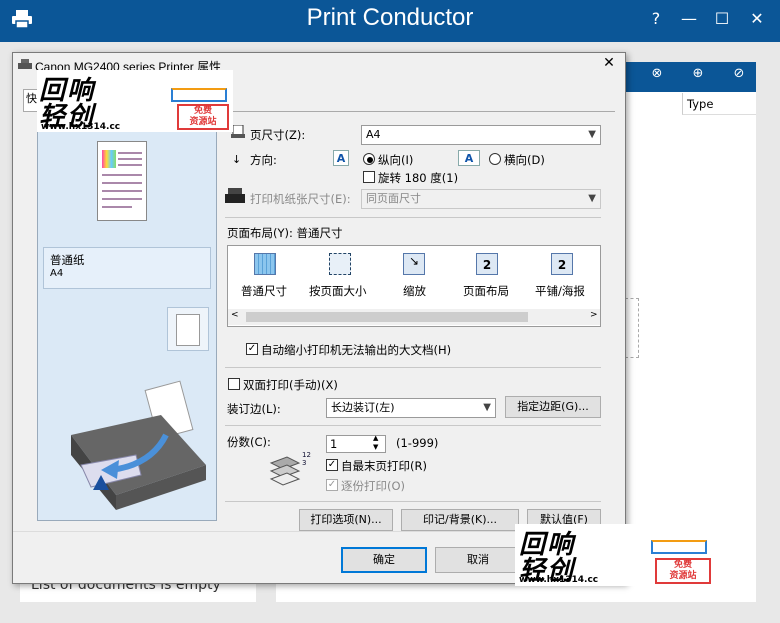 The height and width of the screenshot is (623, 780). Describe the element at coordinates (563, 278) in the screenshot. I see `layout-tile-poster: 2 平铺/海报` at that location.